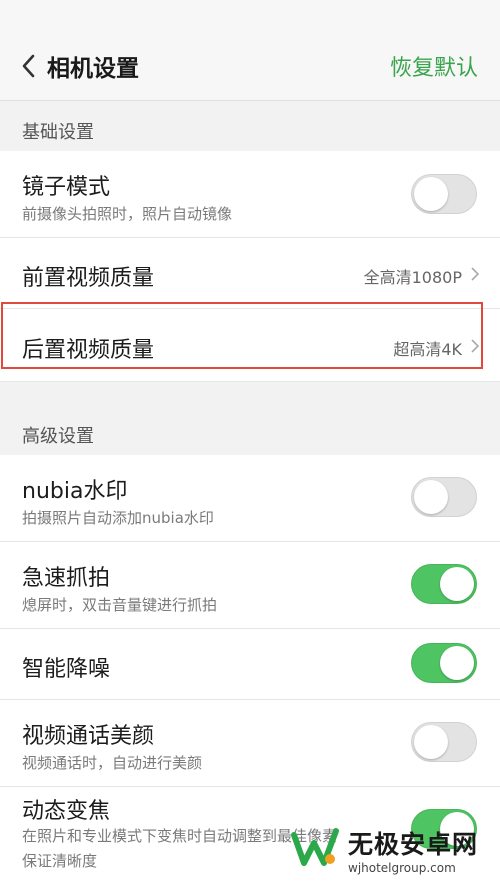 The width and height of the screenshot is (500, 889). I want to click on mirror-mode-toggle, so click(444, 194).